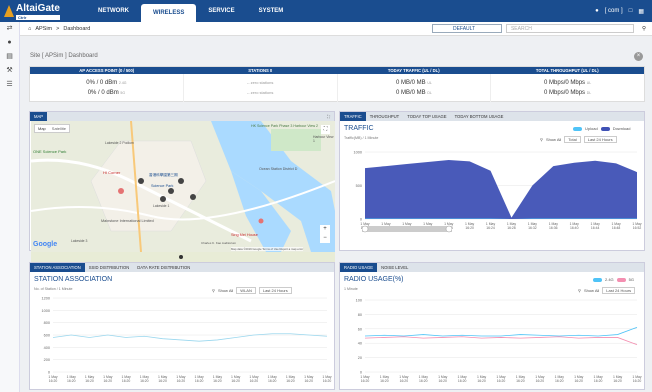  I want to click on carousel-dot, so click(181, 257).